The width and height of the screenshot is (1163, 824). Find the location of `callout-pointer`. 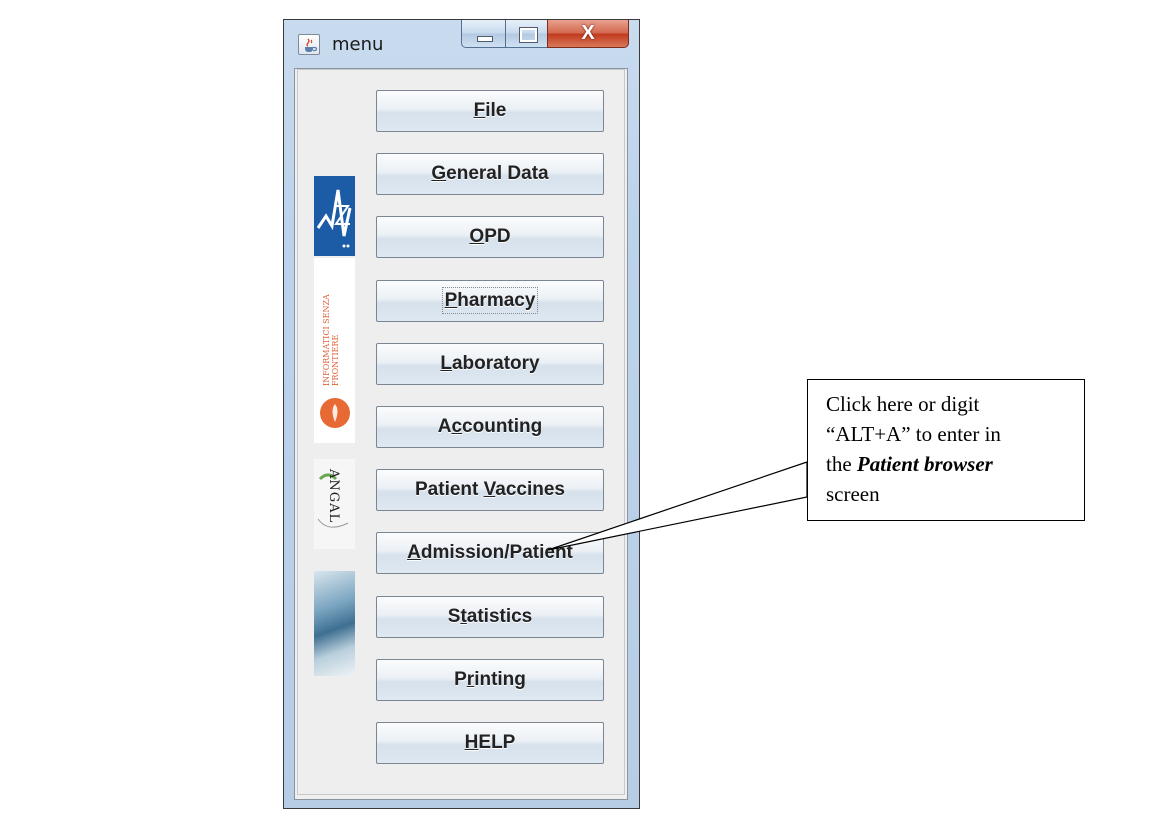

callout-pointer is located at coordinates (677, 506).